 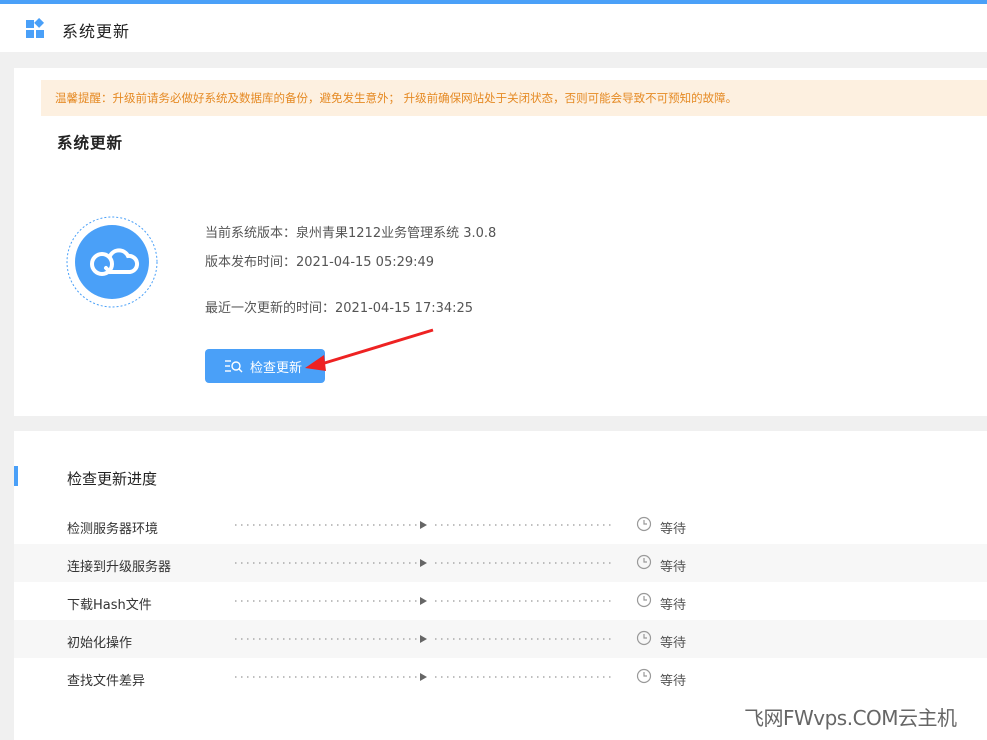 I want to click on step-label: 连接到升级服务器, so click(x=119, y=567).